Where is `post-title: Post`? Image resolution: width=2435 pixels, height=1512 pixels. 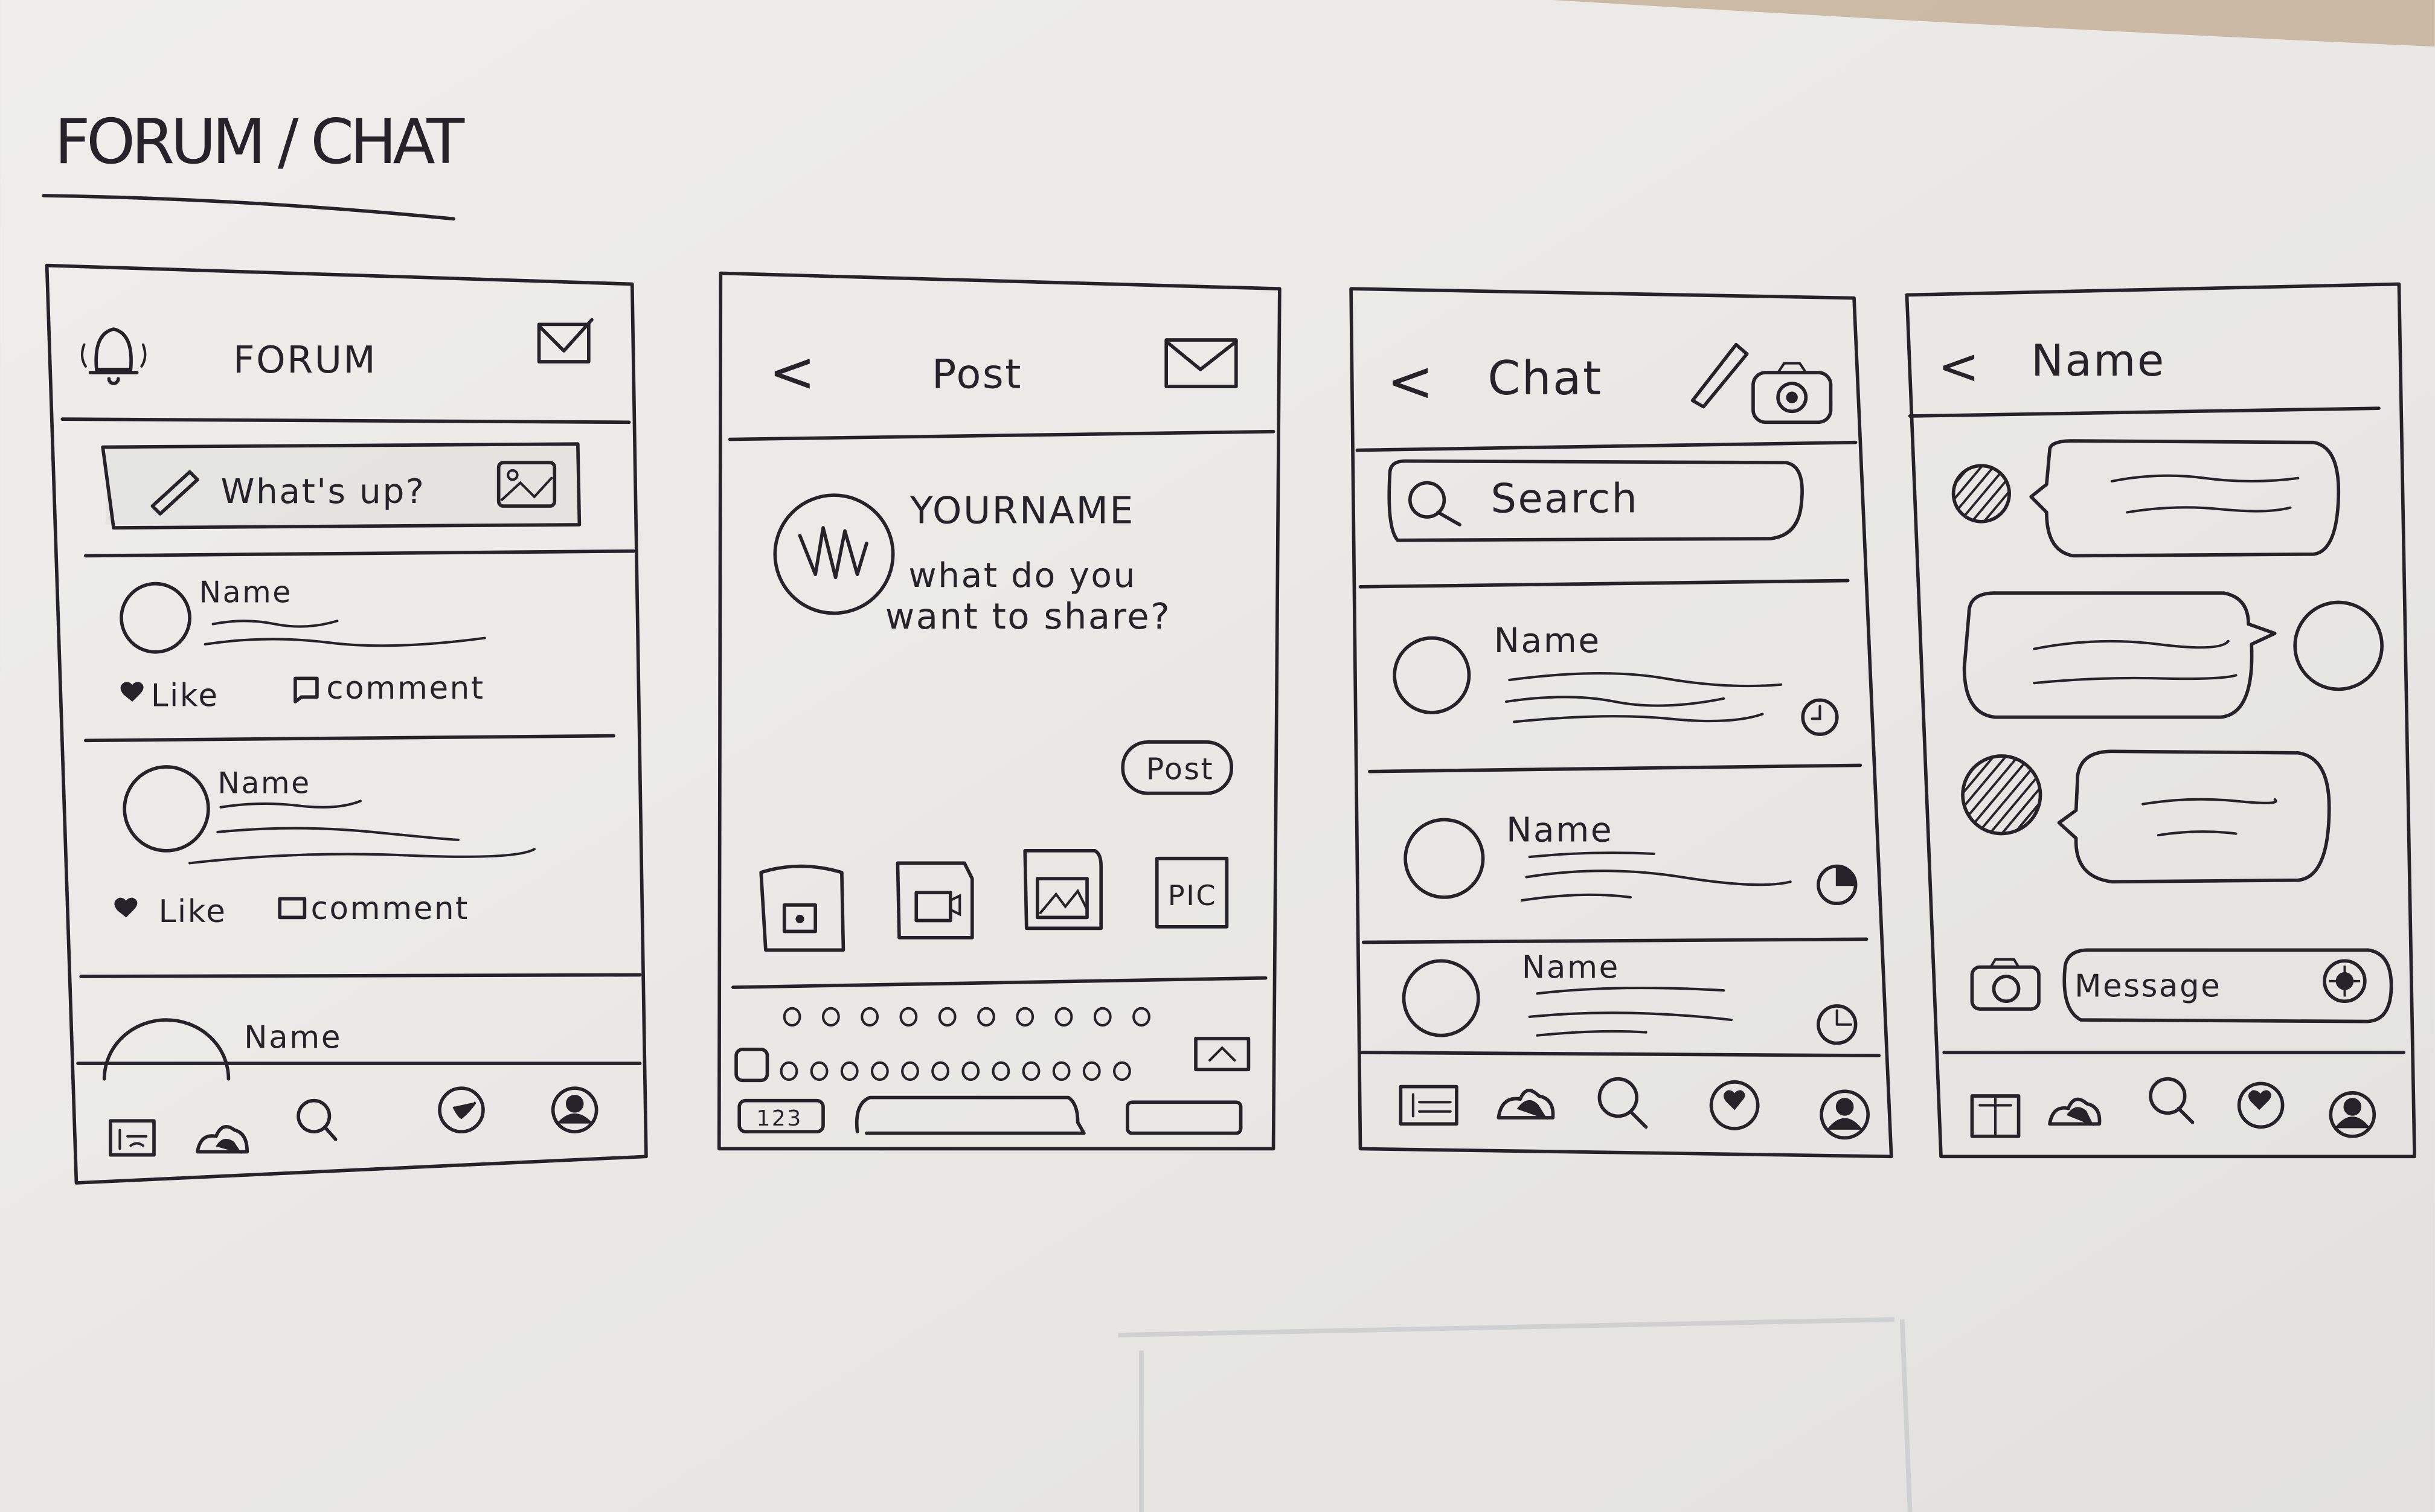 post-title: Post is located at coordinates (977, 374).